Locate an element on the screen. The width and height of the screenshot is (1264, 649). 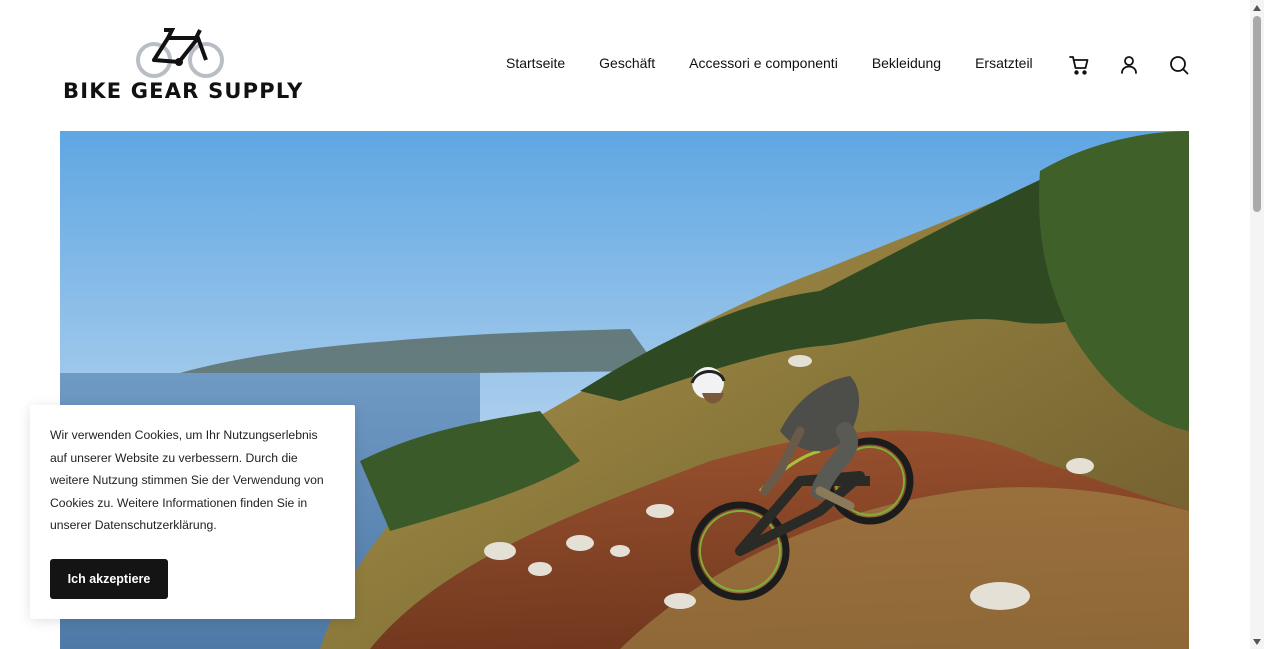
scroll-up-arrow-icon is located at coordinates (1257, 8).